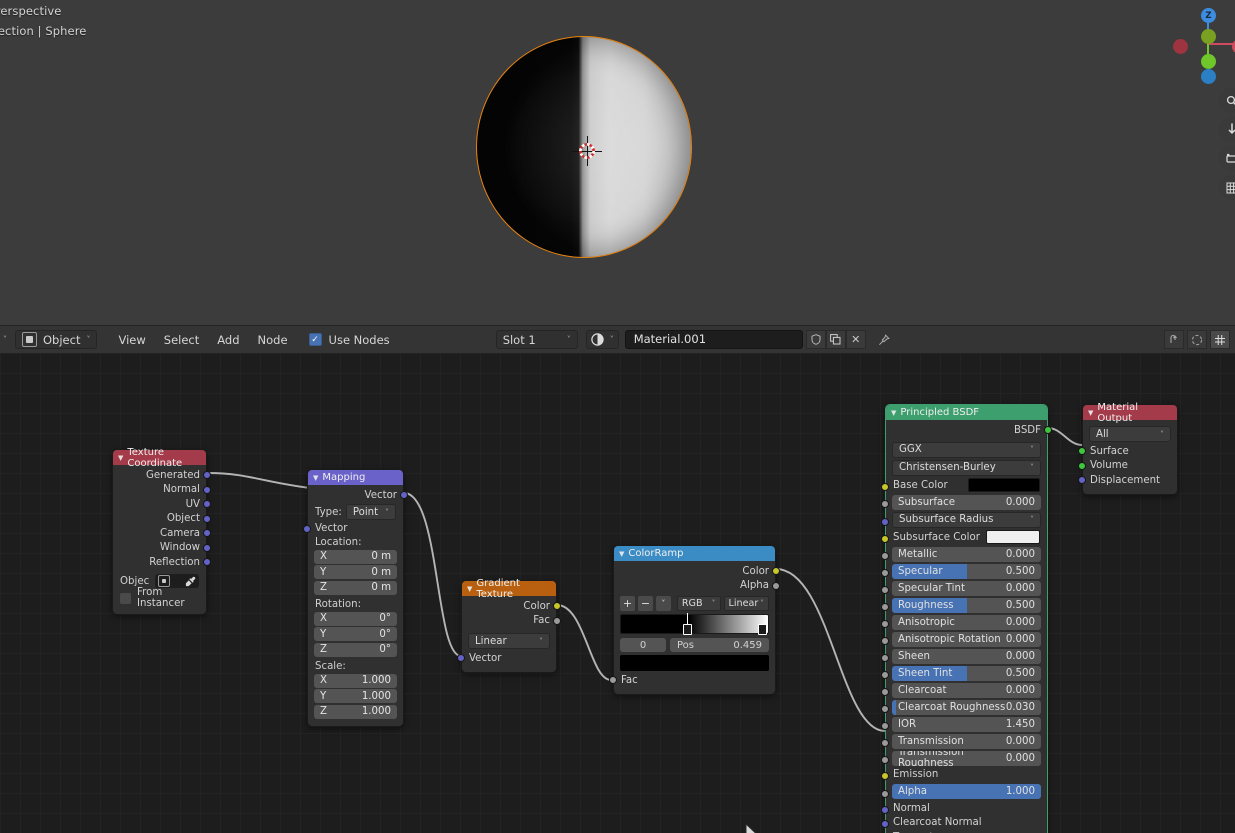  What do you see at coordinates (1208, 15) in the screenshot?
I see `gizmo-ball-z: Z` at bounding box center [1208, 15].